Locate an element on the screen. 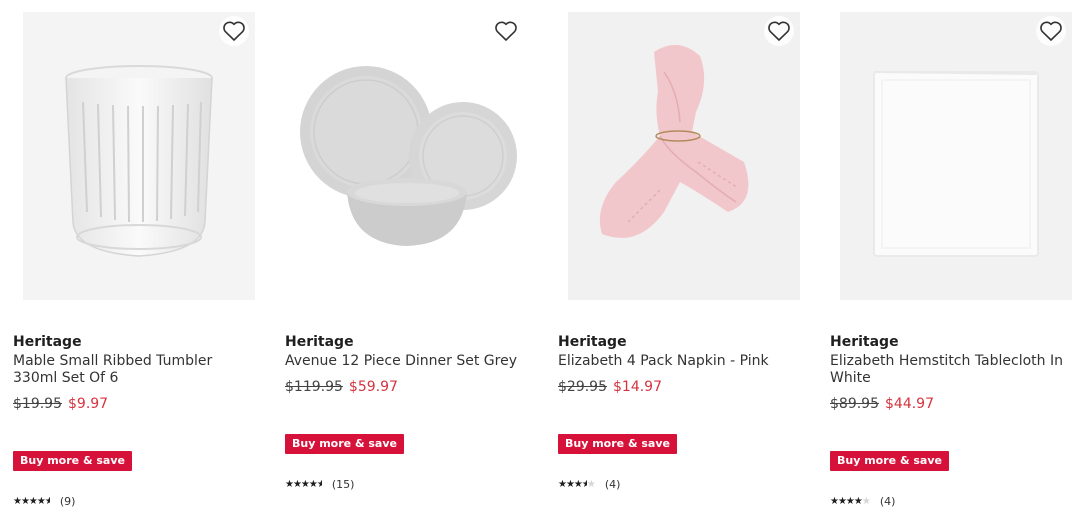 The width and height of the screenshot is (1080, 513). sale-price: $59.97 is located at coordinates (373, 387).